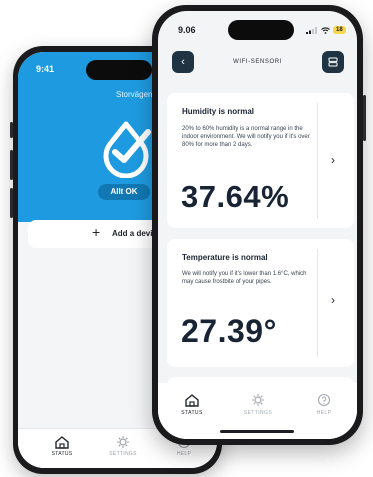 Image resolution: width=373 pixels, height=477 pixels. I want to click on clock-time: 9.06, so click(187, 30).